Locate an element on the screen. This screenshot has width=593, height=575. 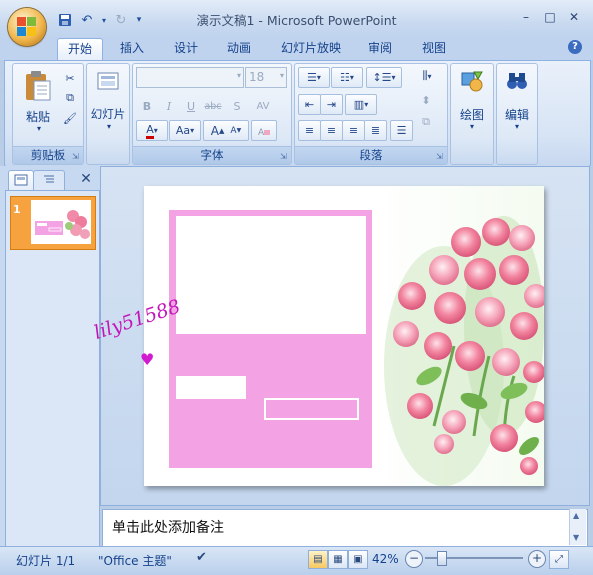
tab-animation: 动画 is located at coordinates (239, 49).